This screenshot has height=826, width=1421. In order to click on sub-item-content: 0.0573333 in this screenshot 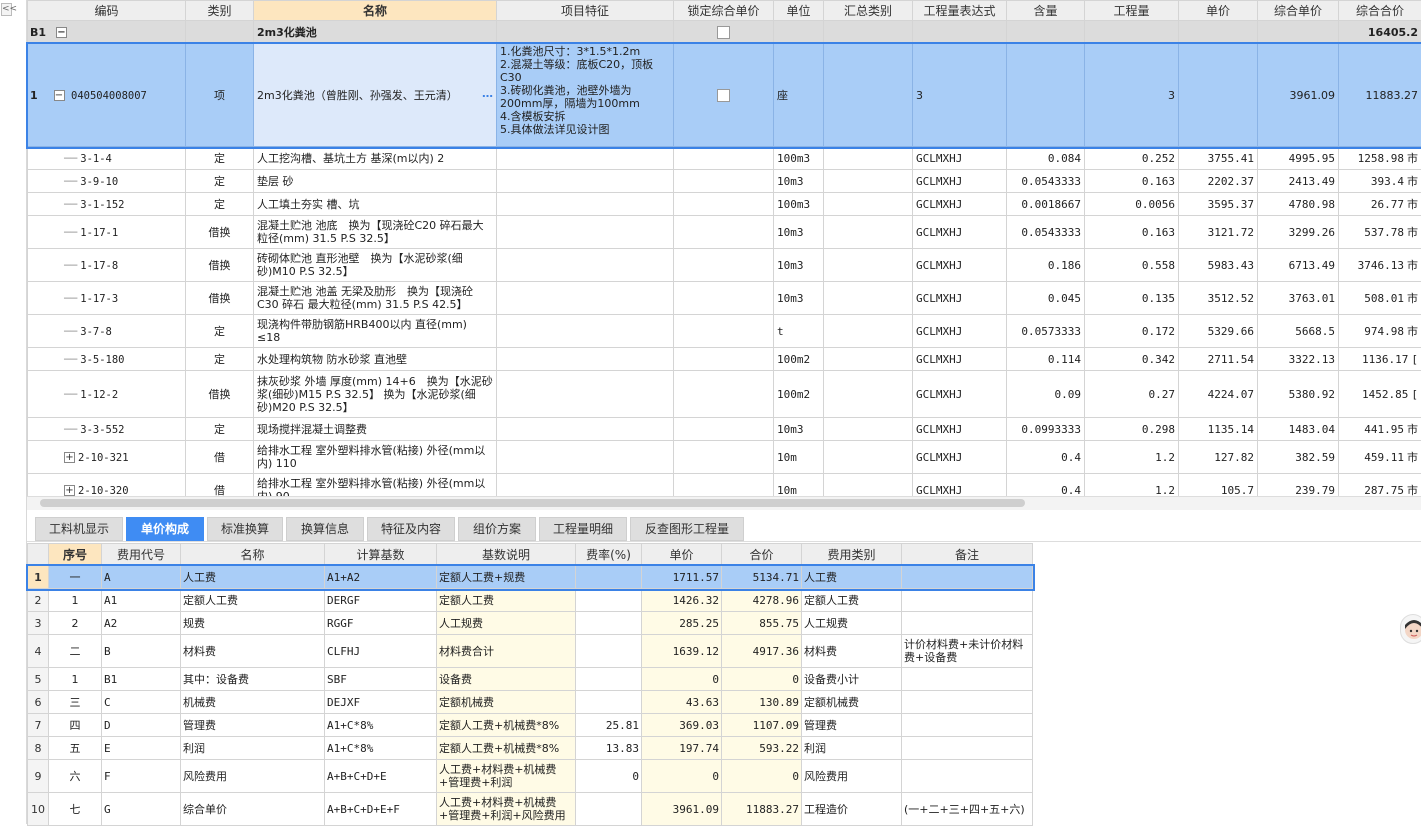, I will do `click(1046, 331)`.